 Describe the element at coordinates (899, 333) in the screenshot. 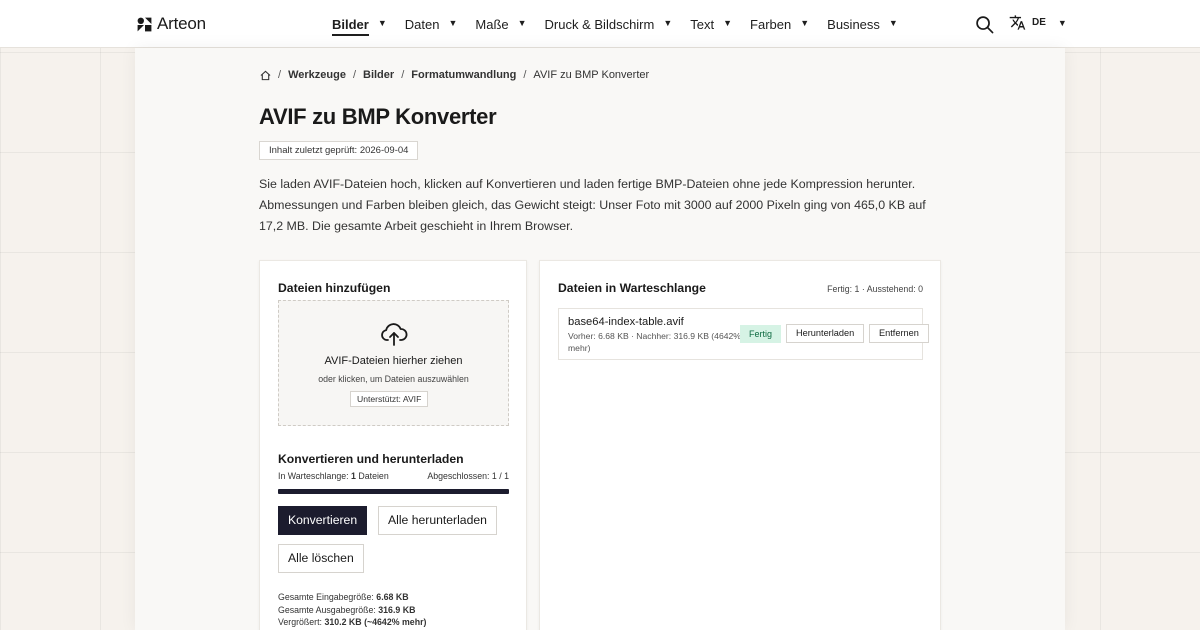

I see `file-remove-button: Entfernen` at that location.